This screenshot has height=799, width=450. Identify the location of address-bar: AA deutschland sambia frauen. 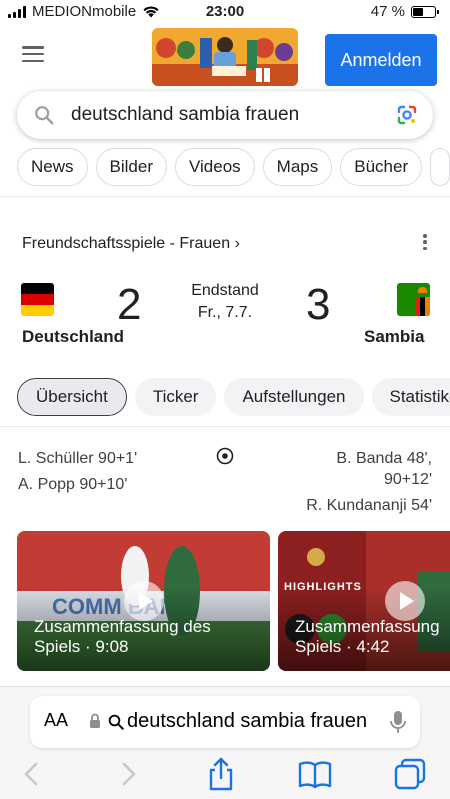
(225, 722).